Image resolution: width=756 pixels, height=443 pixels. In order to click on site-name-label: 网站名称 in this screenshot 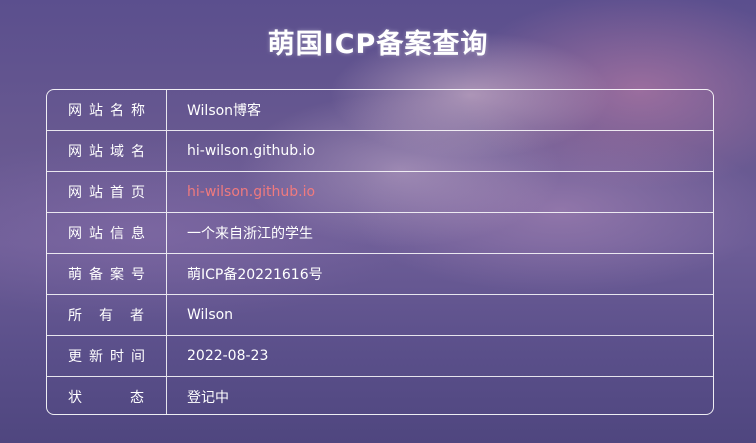, I will do `click(107, 110)`.